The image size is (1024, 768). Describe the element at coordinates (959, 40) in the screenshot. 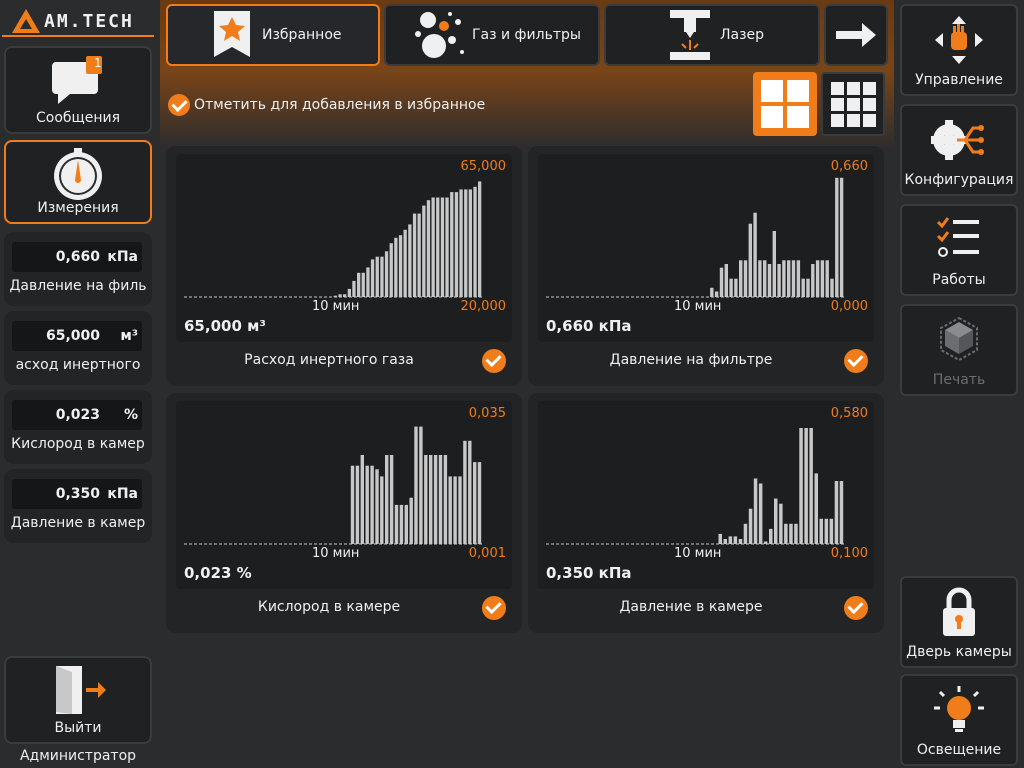

I see `move-hand-icon` at that location.